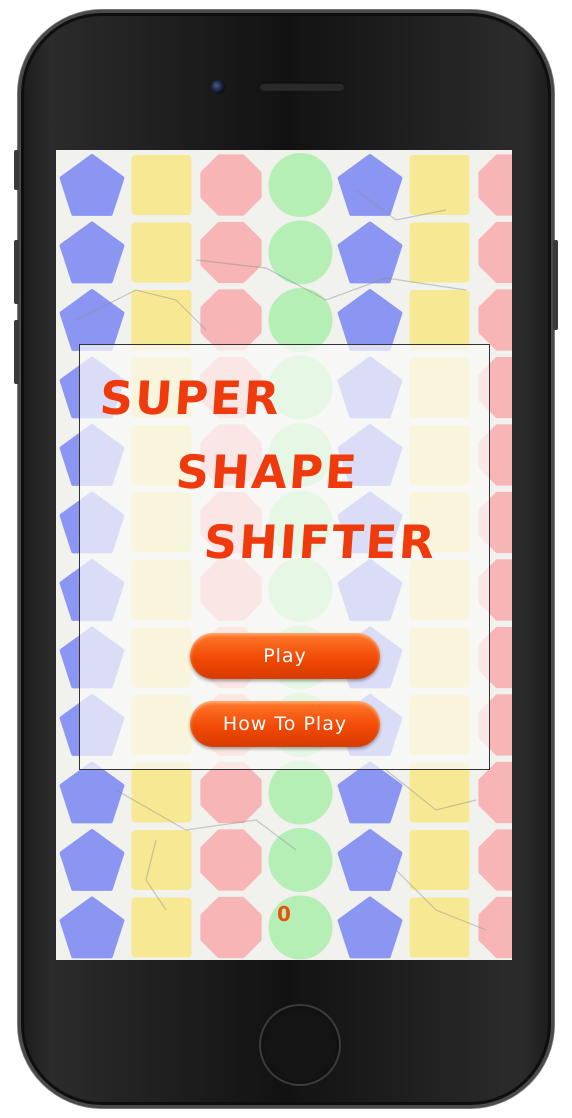 The height and width of the screenshot is (1118, 572). What do you see at coordinates (302, 86) in the screenshot?
I see `earpiece-speaker` at bounding box center [302, 86].